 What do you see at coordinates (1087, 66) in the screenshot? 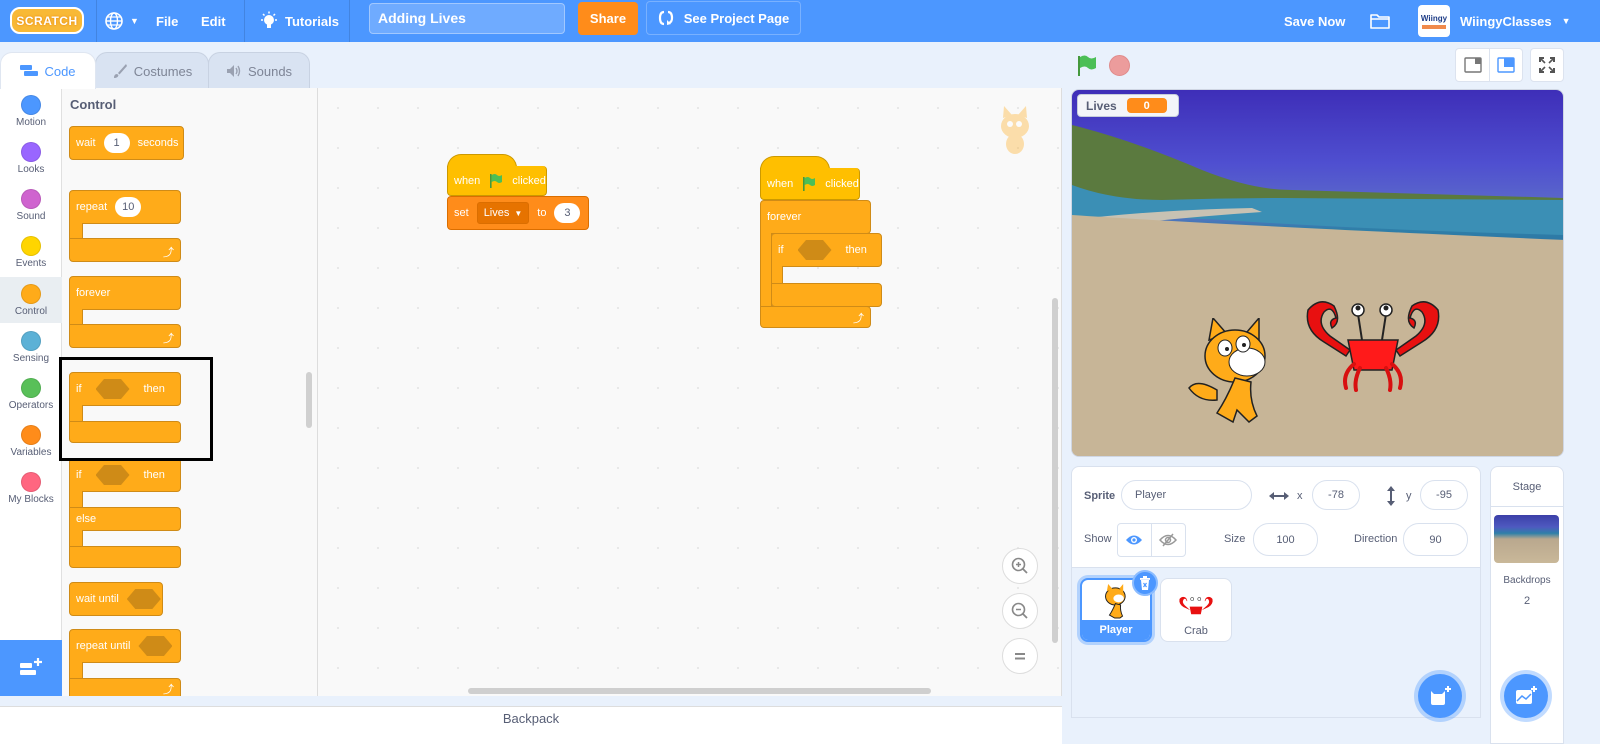
I see `green-flag-button` at bounding box center [1087, 66].